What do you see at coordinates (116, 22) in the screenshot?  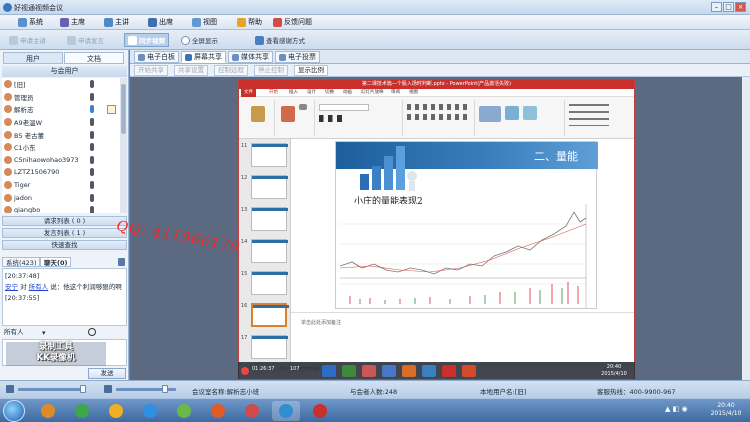 I see `menu-presenter: 主讲` at bounding box center [116, 22].